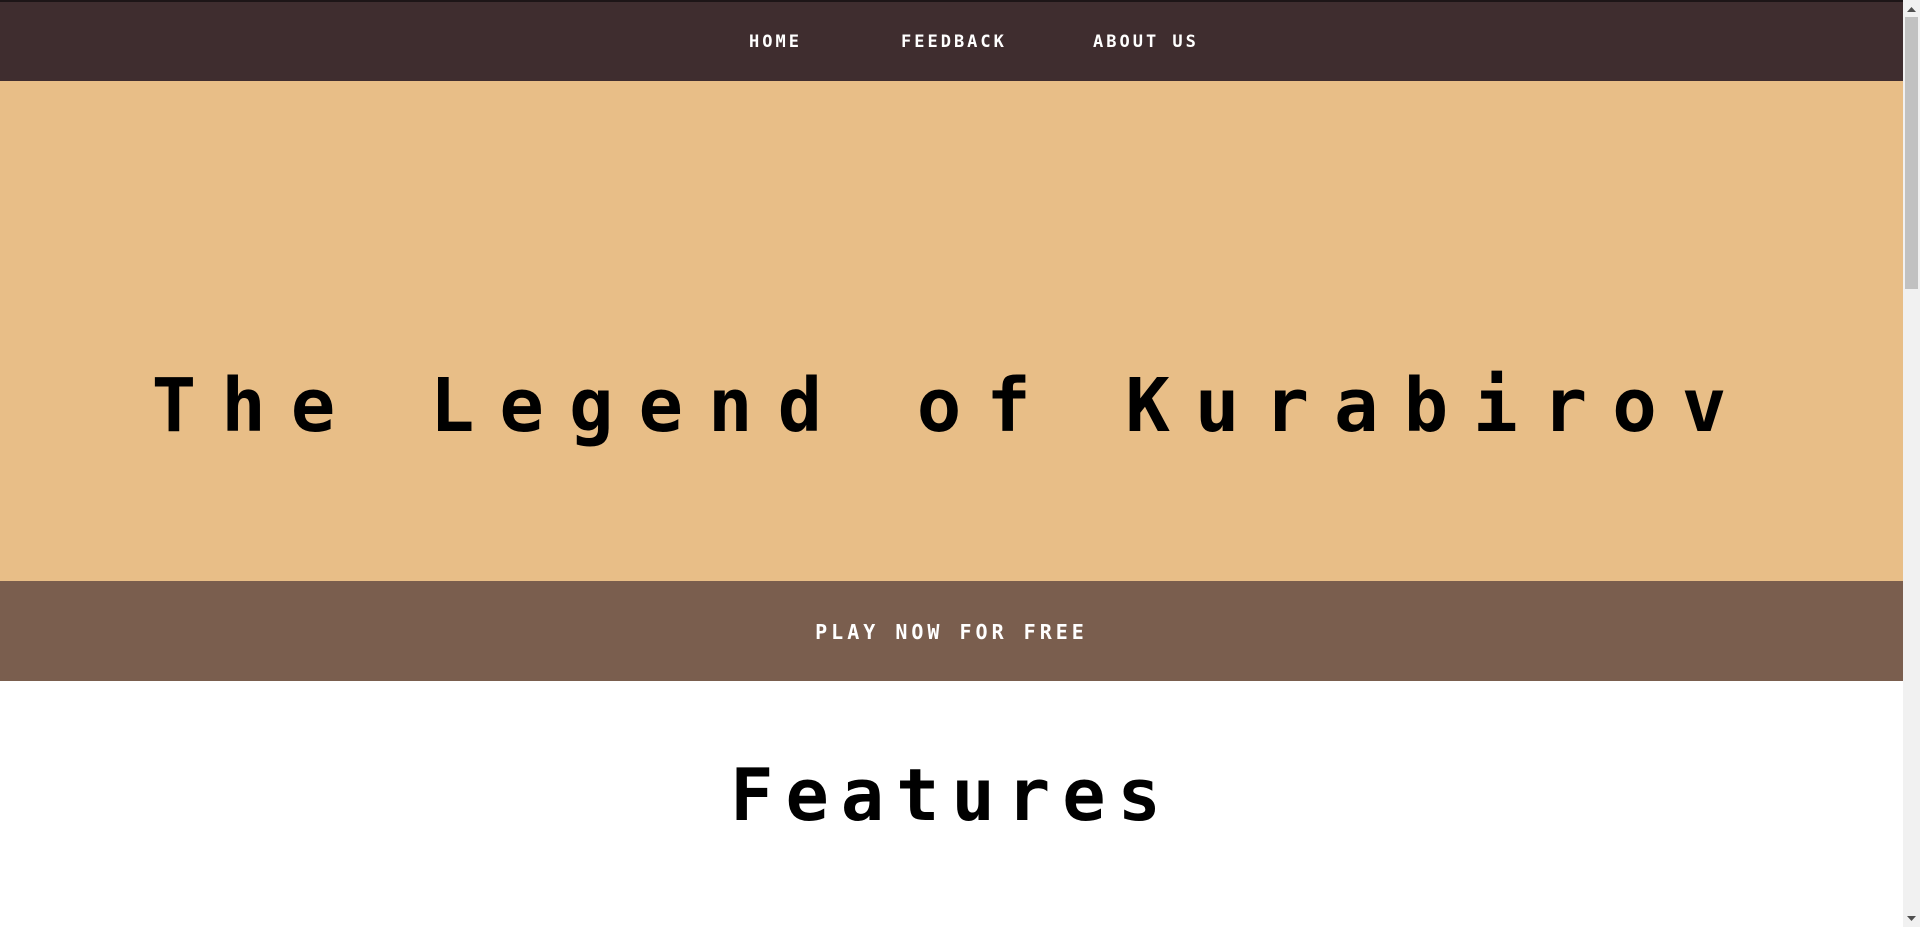 The image size is (1920, 927). I want to click on scroll-down-button, so click(1911, 918).